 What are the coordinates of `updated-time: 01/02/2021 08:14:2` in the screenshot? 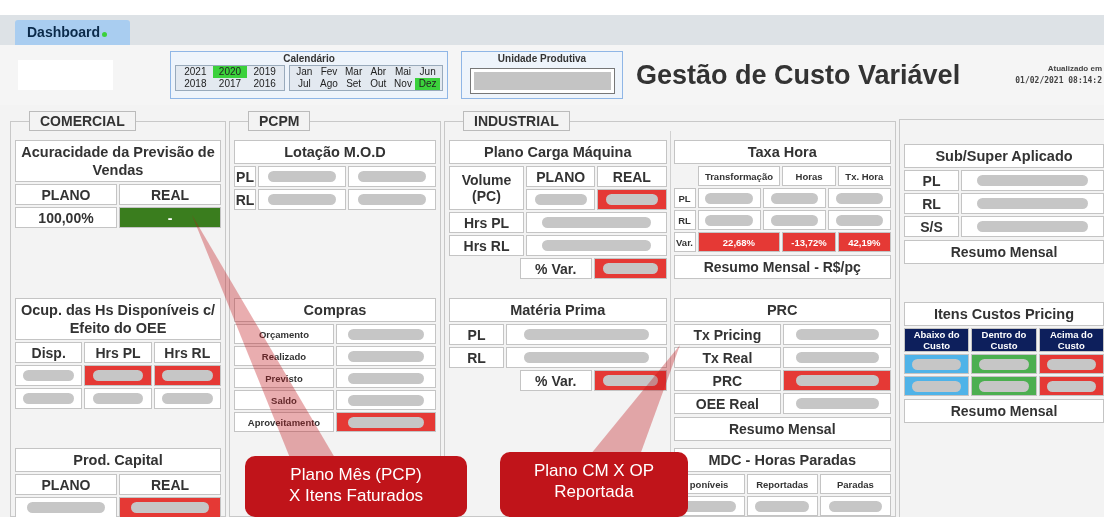 It's located at (1058, 81).